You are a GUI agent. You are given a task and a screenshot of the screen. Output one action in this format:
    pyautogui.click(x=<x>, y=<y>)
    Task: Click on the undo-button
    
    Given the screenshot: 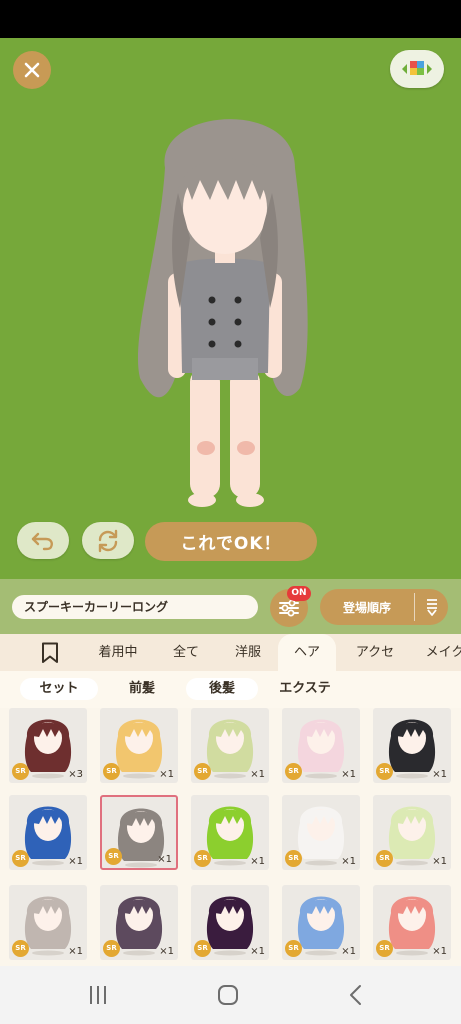 What is the action you would take?
    pyautogui.click(x=43, y=540)
    